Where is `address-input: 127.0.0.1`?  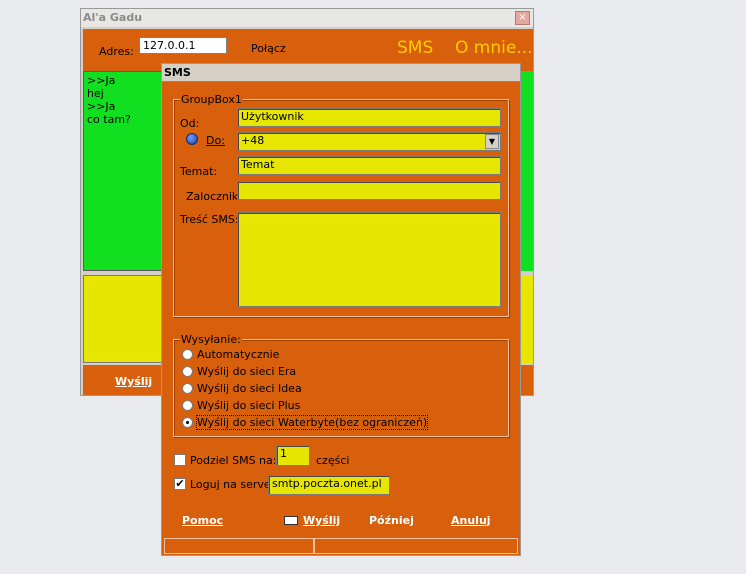 address-input: 127.0.0.1 is located at coordinates (183, 45).